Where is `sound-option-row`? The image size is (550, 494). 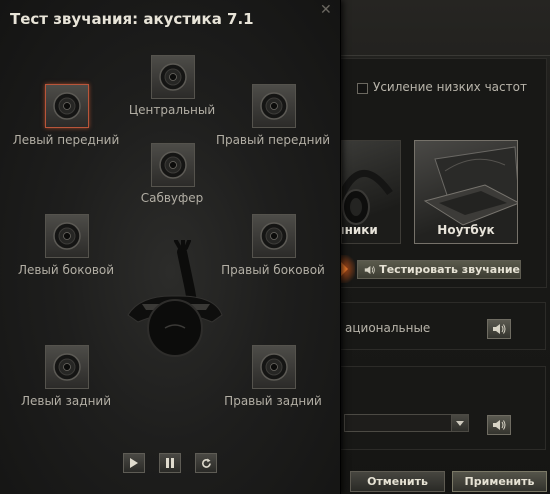 sound-option-row is located at coordinates (443, 408).